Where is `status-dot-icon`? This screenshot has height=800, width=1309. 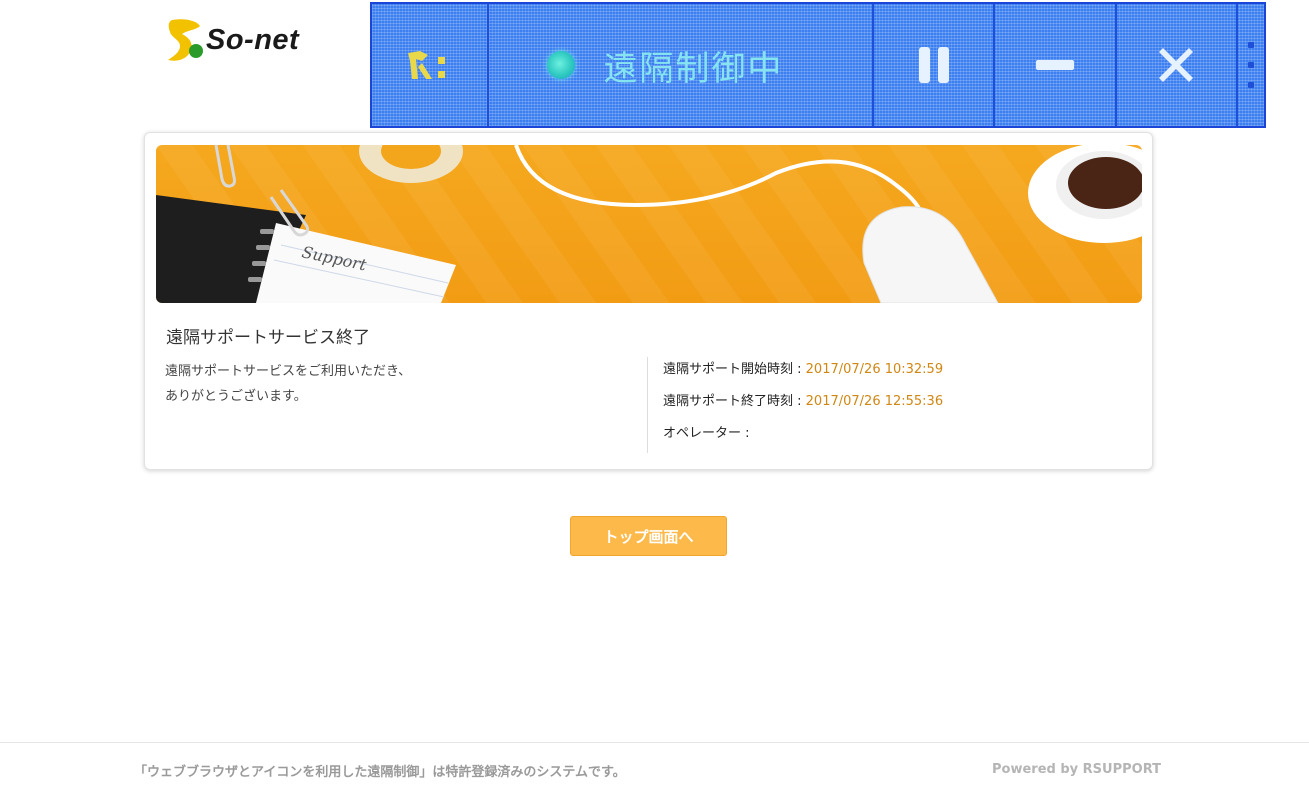
status-dot-icon is located at coordinates (561, 65).